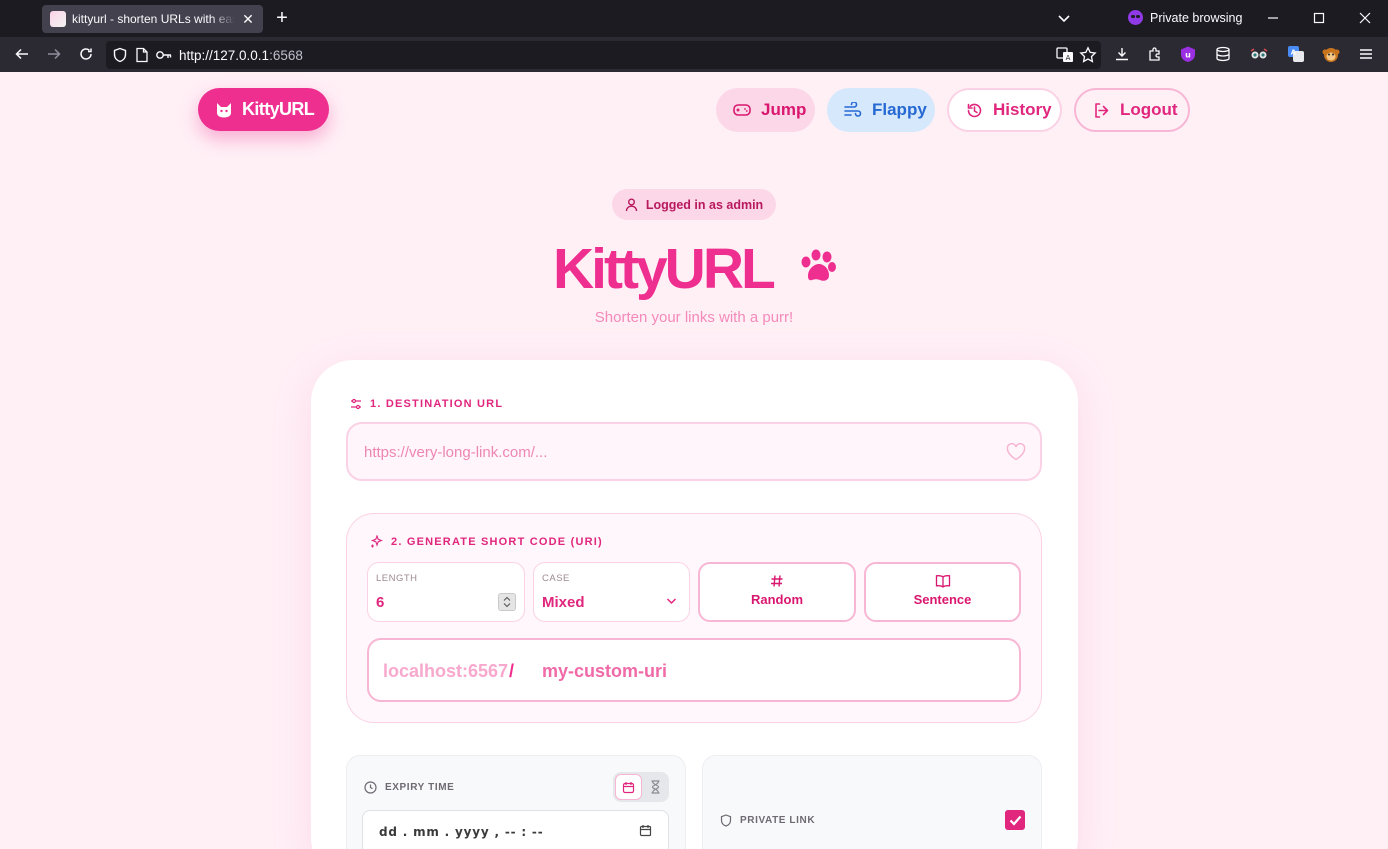 The image size is (1388, 849). What do you see at coordinates (224, 55) in the screenshot?
I see `url-host: http://127.0.0.1` at bounding box center [224, 55].